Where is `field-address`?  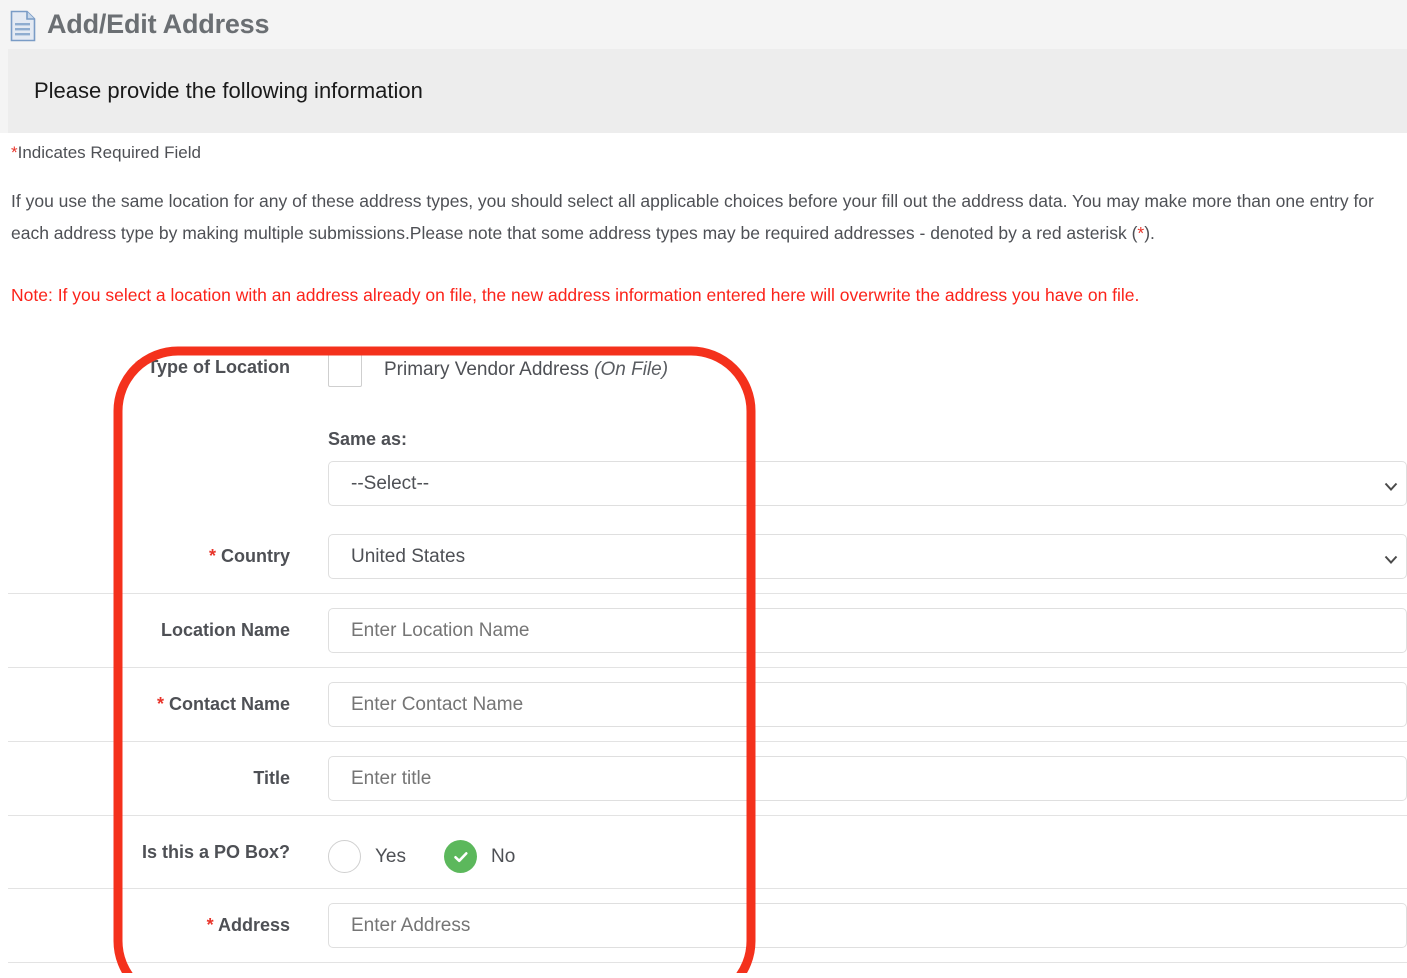
field-address is located at coordinates (867, 925).